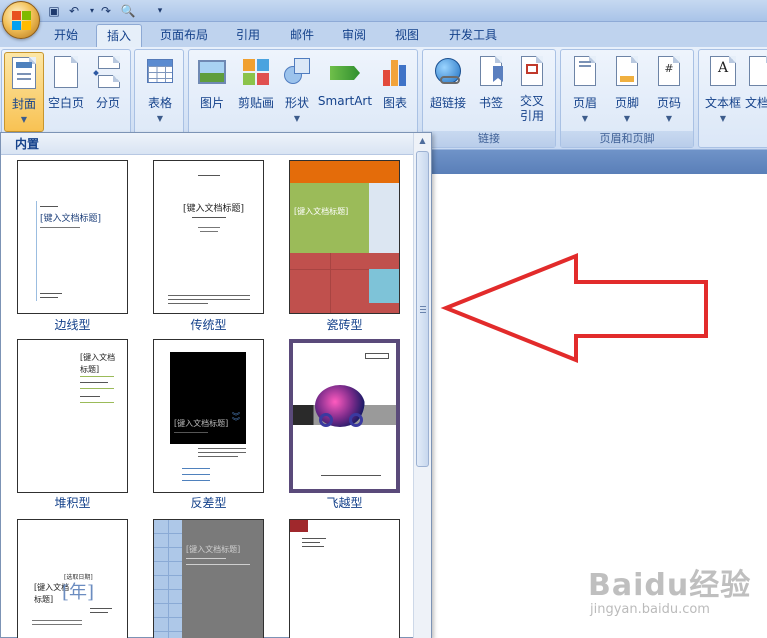 The width and height of the screenshot is (767, 638). Describe the element at coordinates (107, 103) in the screenshot. I see `page-break-label: 分页` at that location.